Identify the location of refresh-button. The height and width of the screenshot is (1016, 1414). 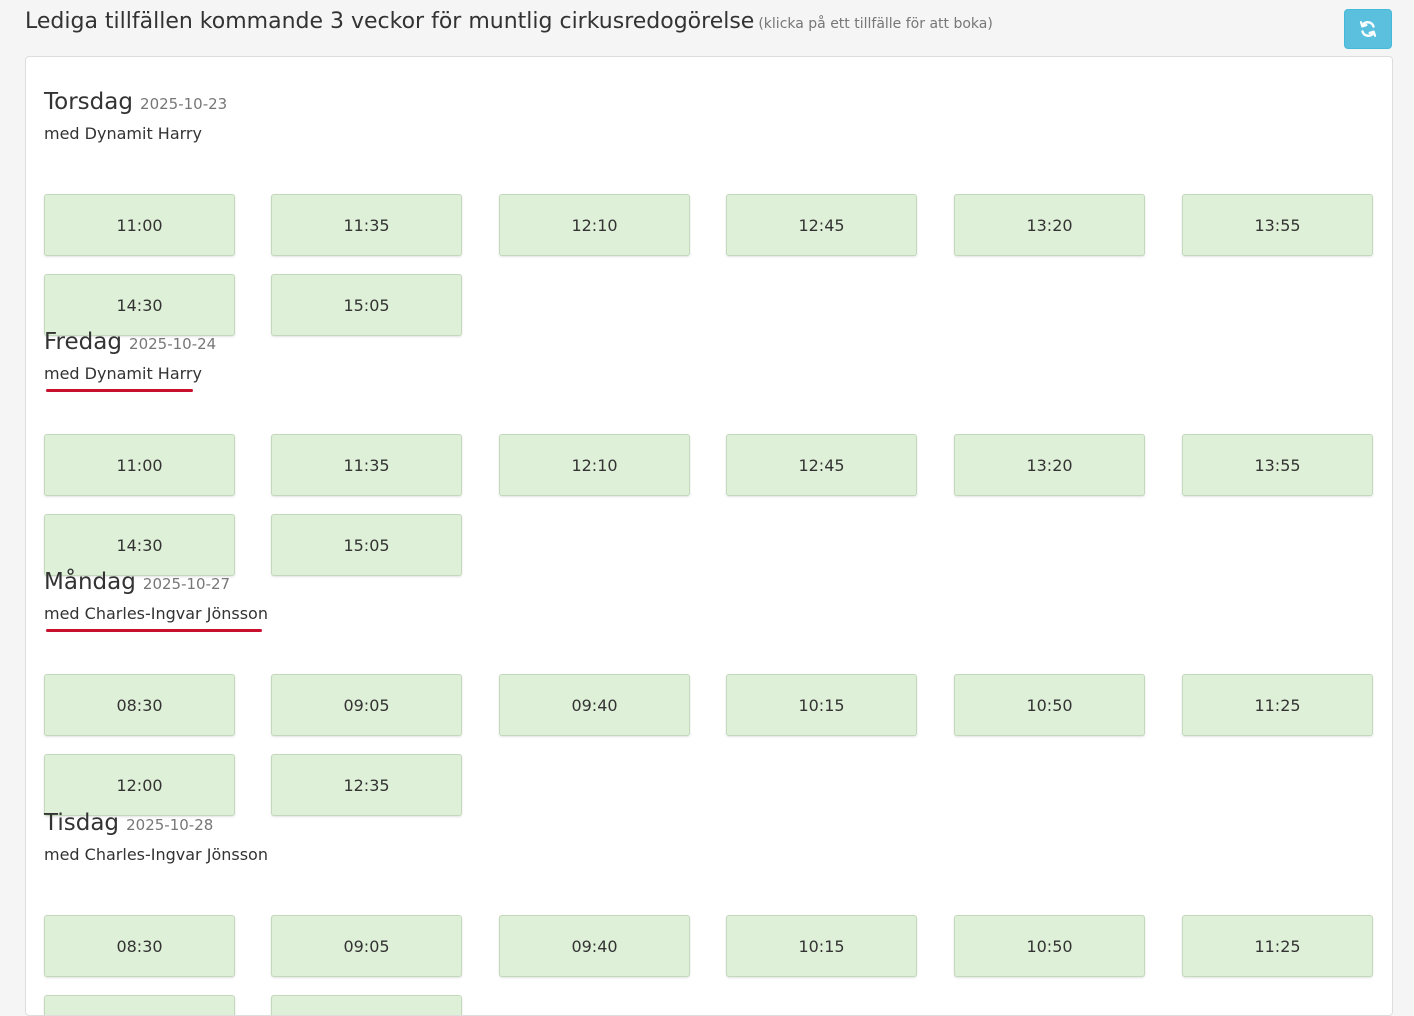
(1368, 29).